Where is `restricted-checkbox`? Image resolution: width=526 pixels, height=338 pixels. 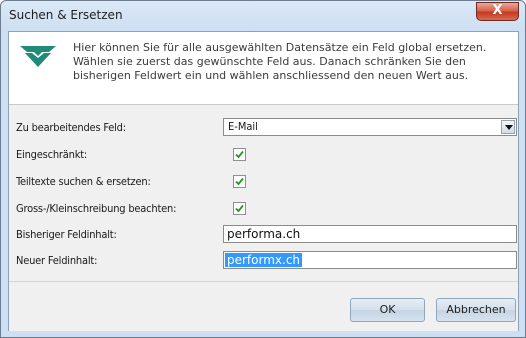 restricted-checkbox is located at coordinates (239, 154).